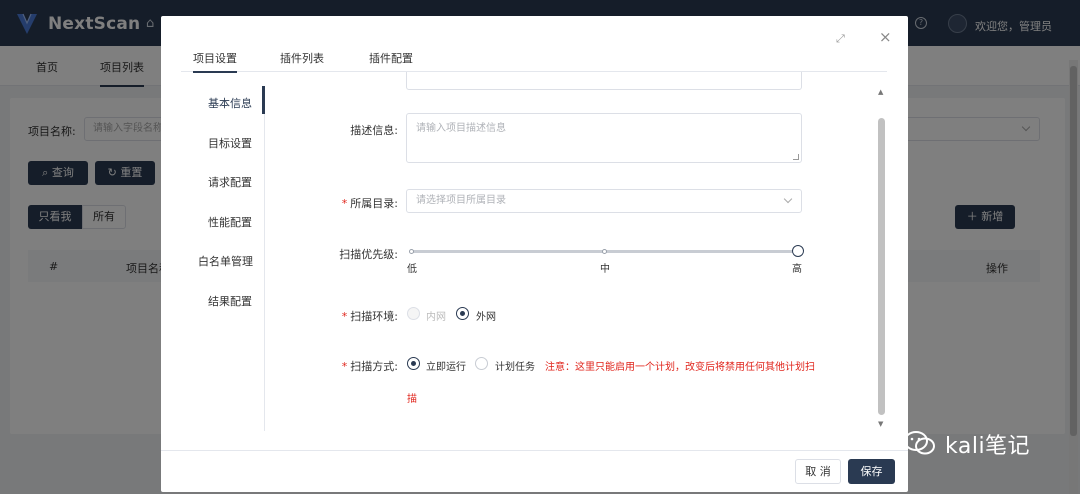 Image resolution: width=1080 pixels, height=494 pixels. I want to click on dialog-scrollbar: ▲ ▼, so click(882, 258).